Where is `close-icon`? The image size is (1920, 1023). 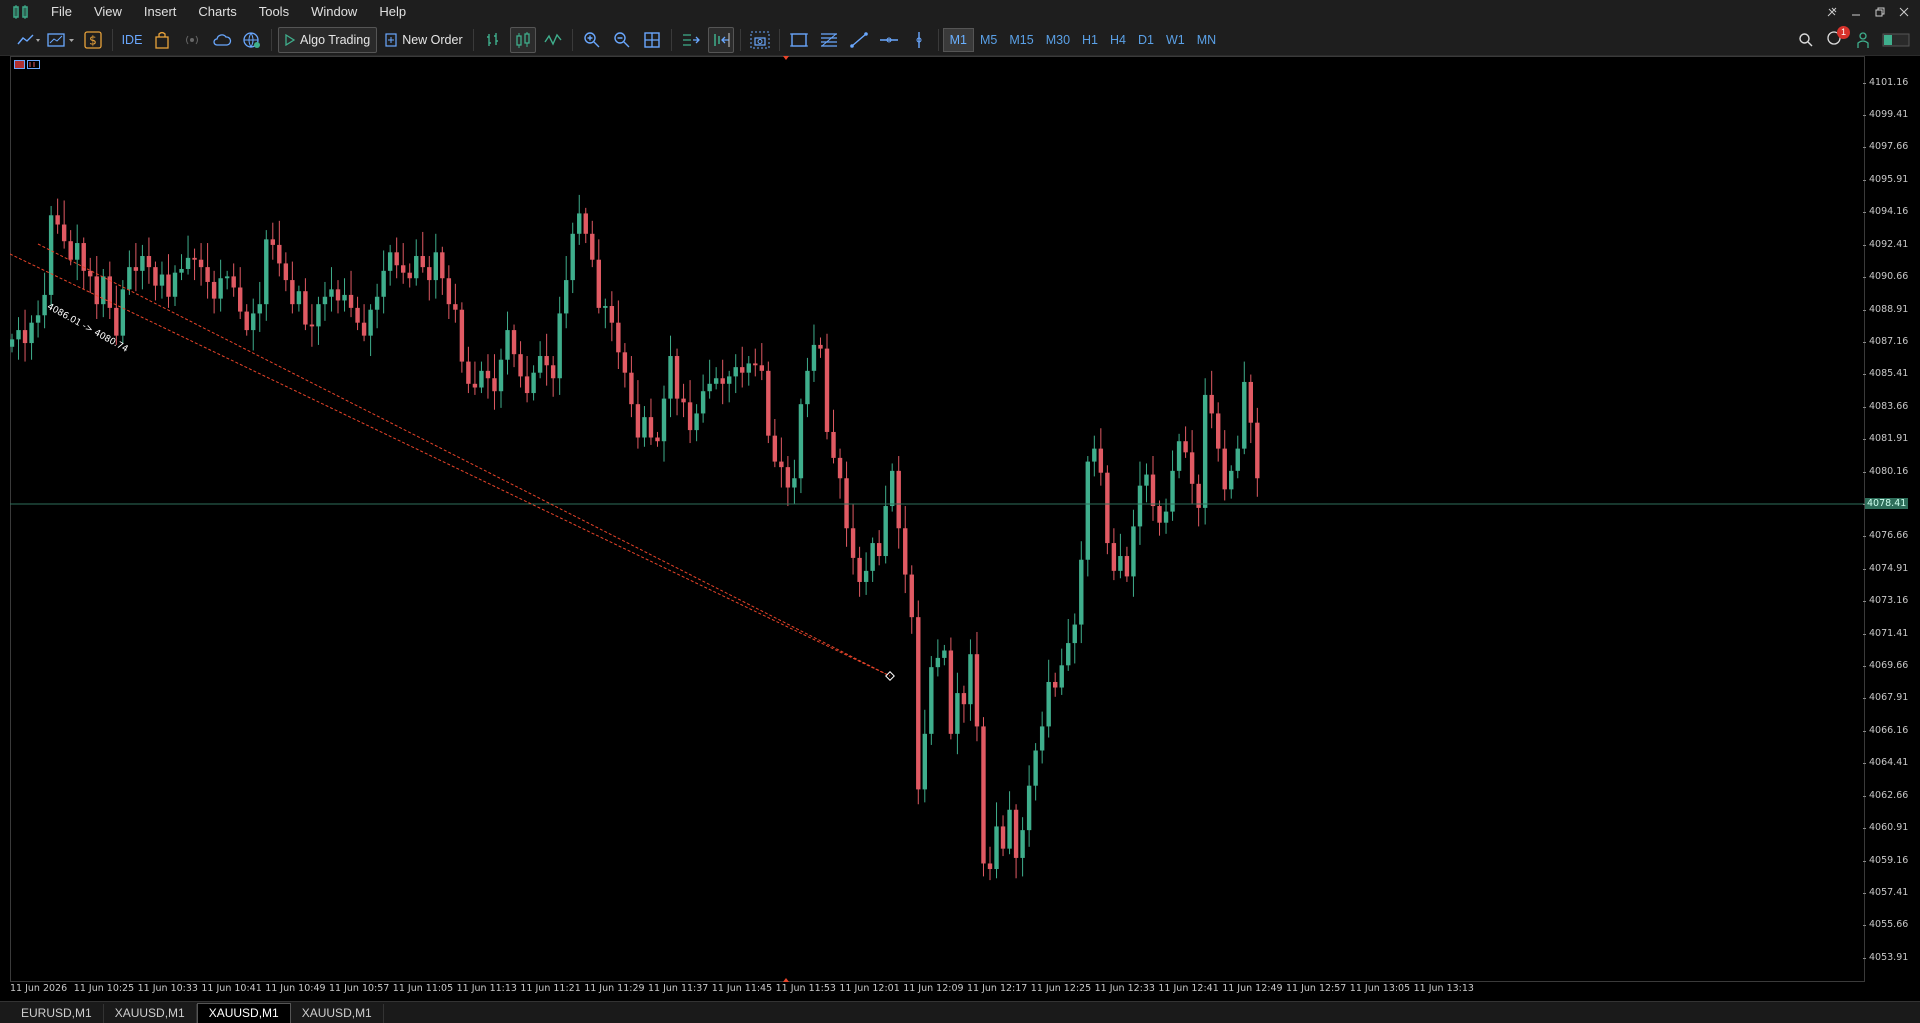
close-icon is located at coordinates (1904, 12).